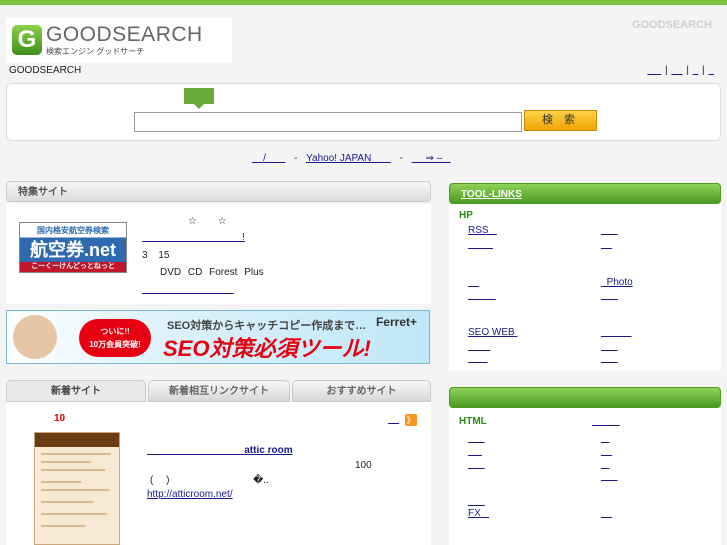 The height and width of the screenshot is (545, 727). I want to click on sub-sep-2: -, so click(401, 158).